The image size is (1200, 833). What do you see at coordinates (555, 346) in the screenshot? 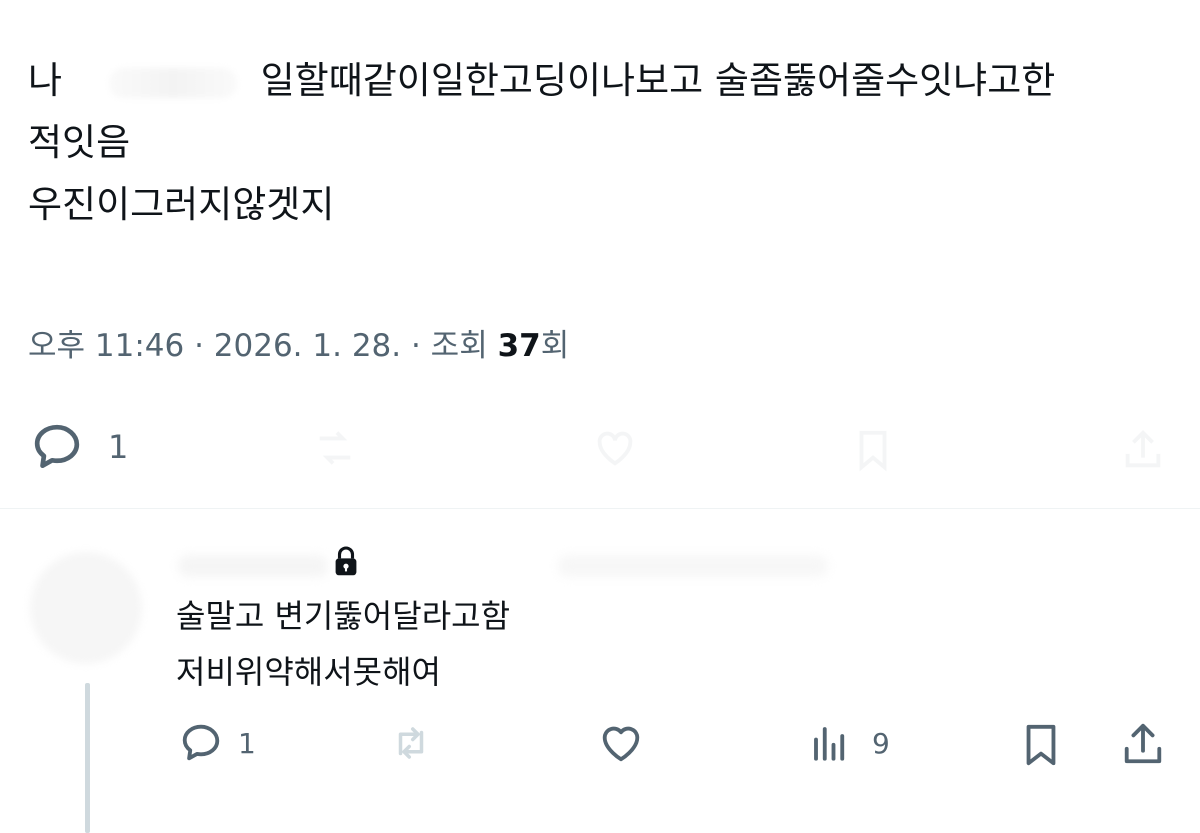
I see `view-suffix: 회` at bounding box center [555, 346].